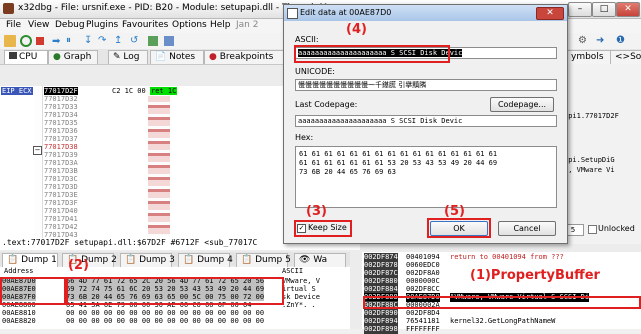  Describe the element at coordinates (507, 257) in the screenshot. I see `stack-comment: return to 00401094 from ???` at that location.